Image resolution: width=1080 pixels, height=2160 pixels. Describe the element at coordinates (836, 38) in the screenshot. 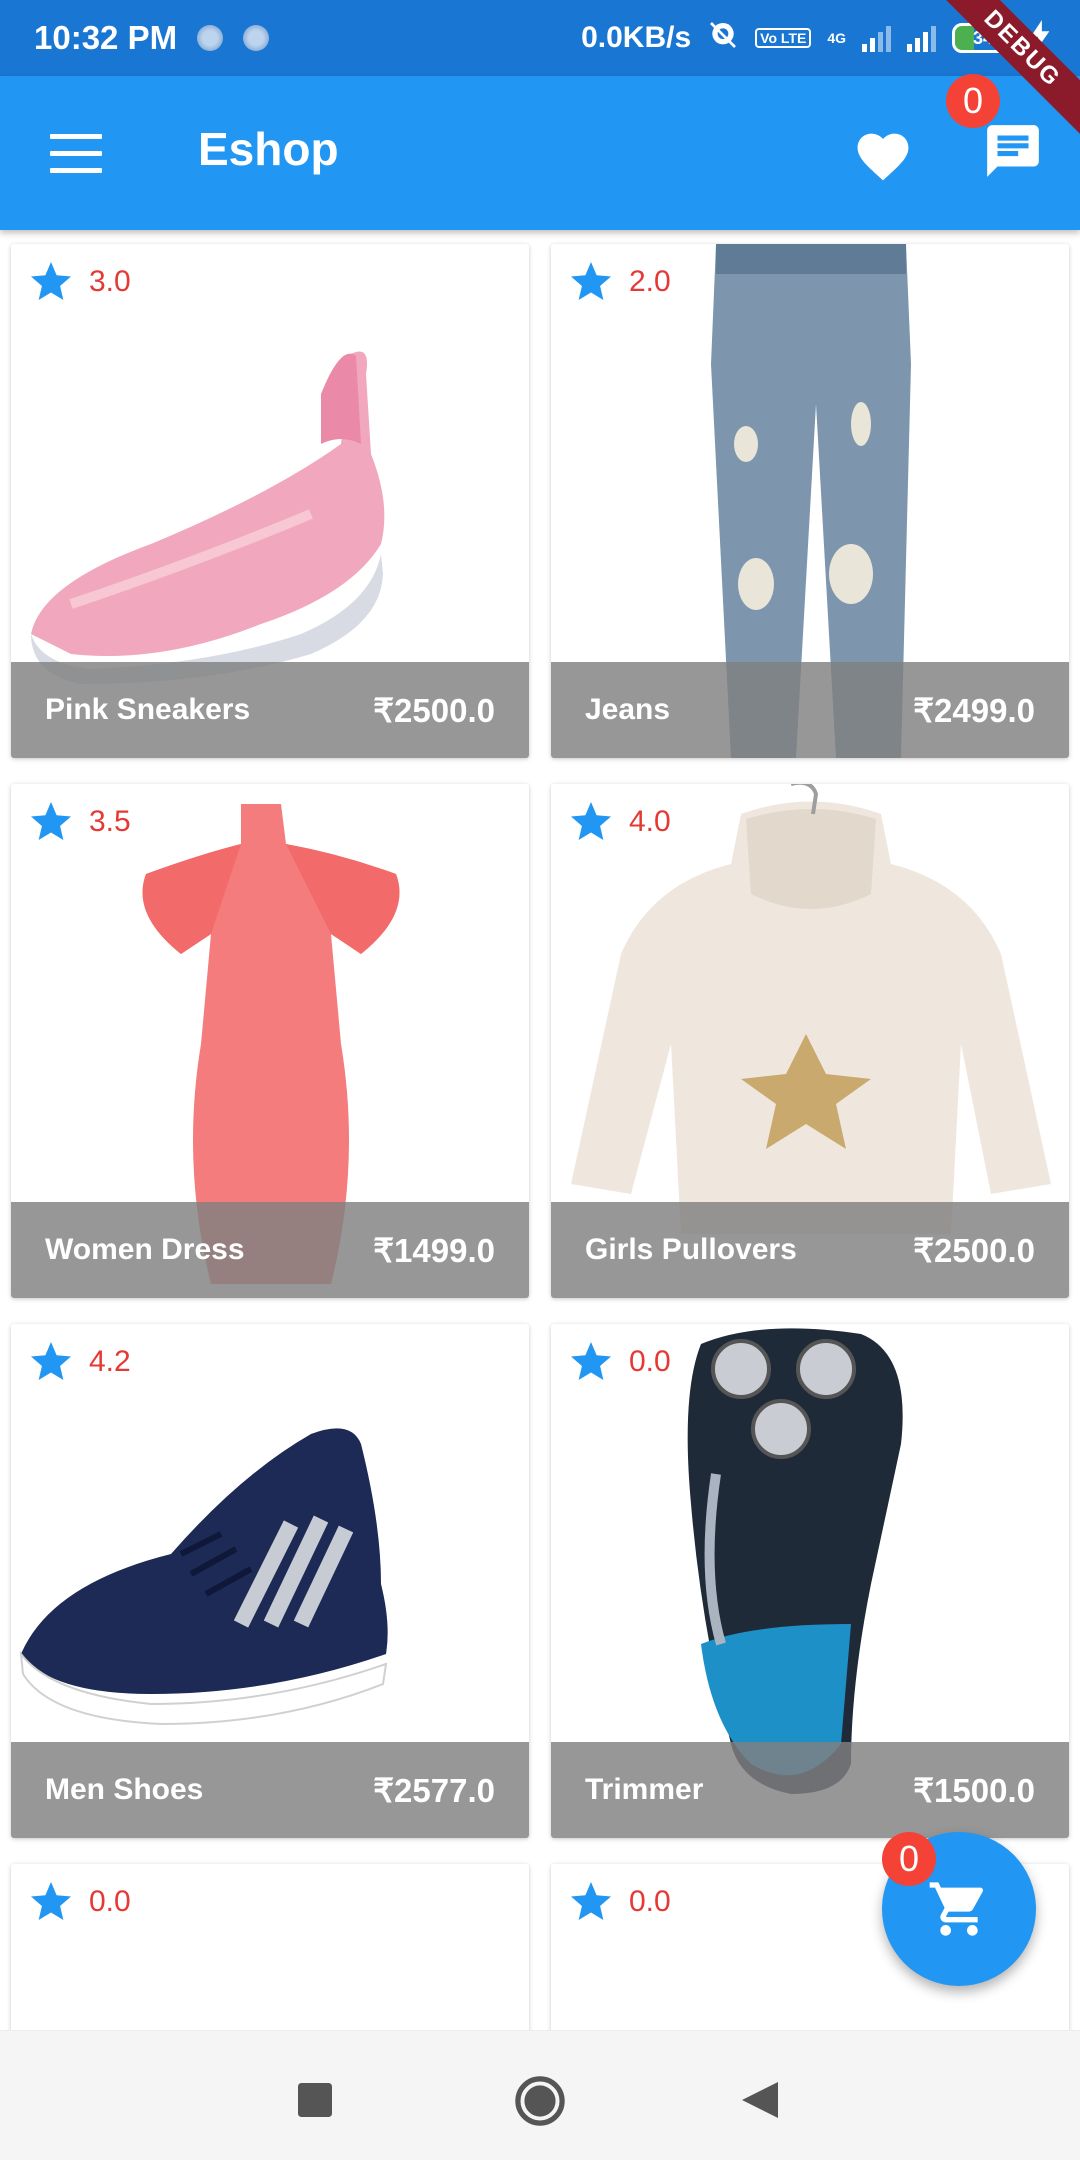

I see `network-type: 4G` at that location.